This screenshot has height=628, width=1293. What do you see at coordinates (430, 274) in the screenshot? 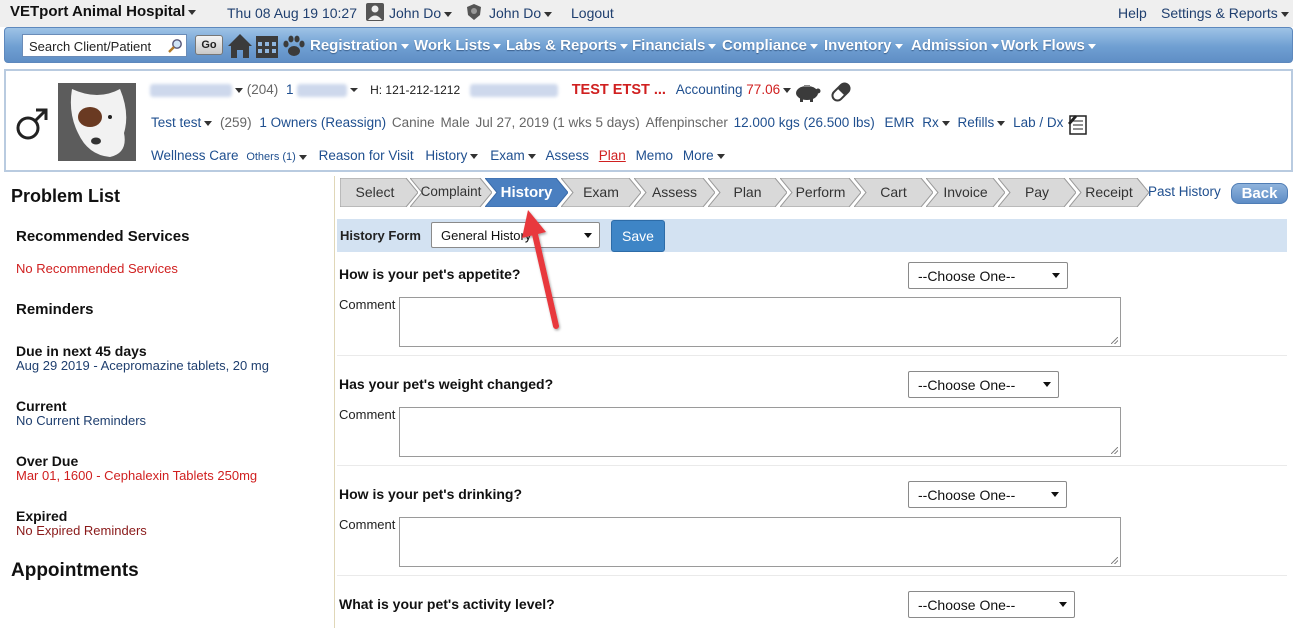
I see `question-appetite: How is your pet's appetite?` at bounding box center [430, 274].